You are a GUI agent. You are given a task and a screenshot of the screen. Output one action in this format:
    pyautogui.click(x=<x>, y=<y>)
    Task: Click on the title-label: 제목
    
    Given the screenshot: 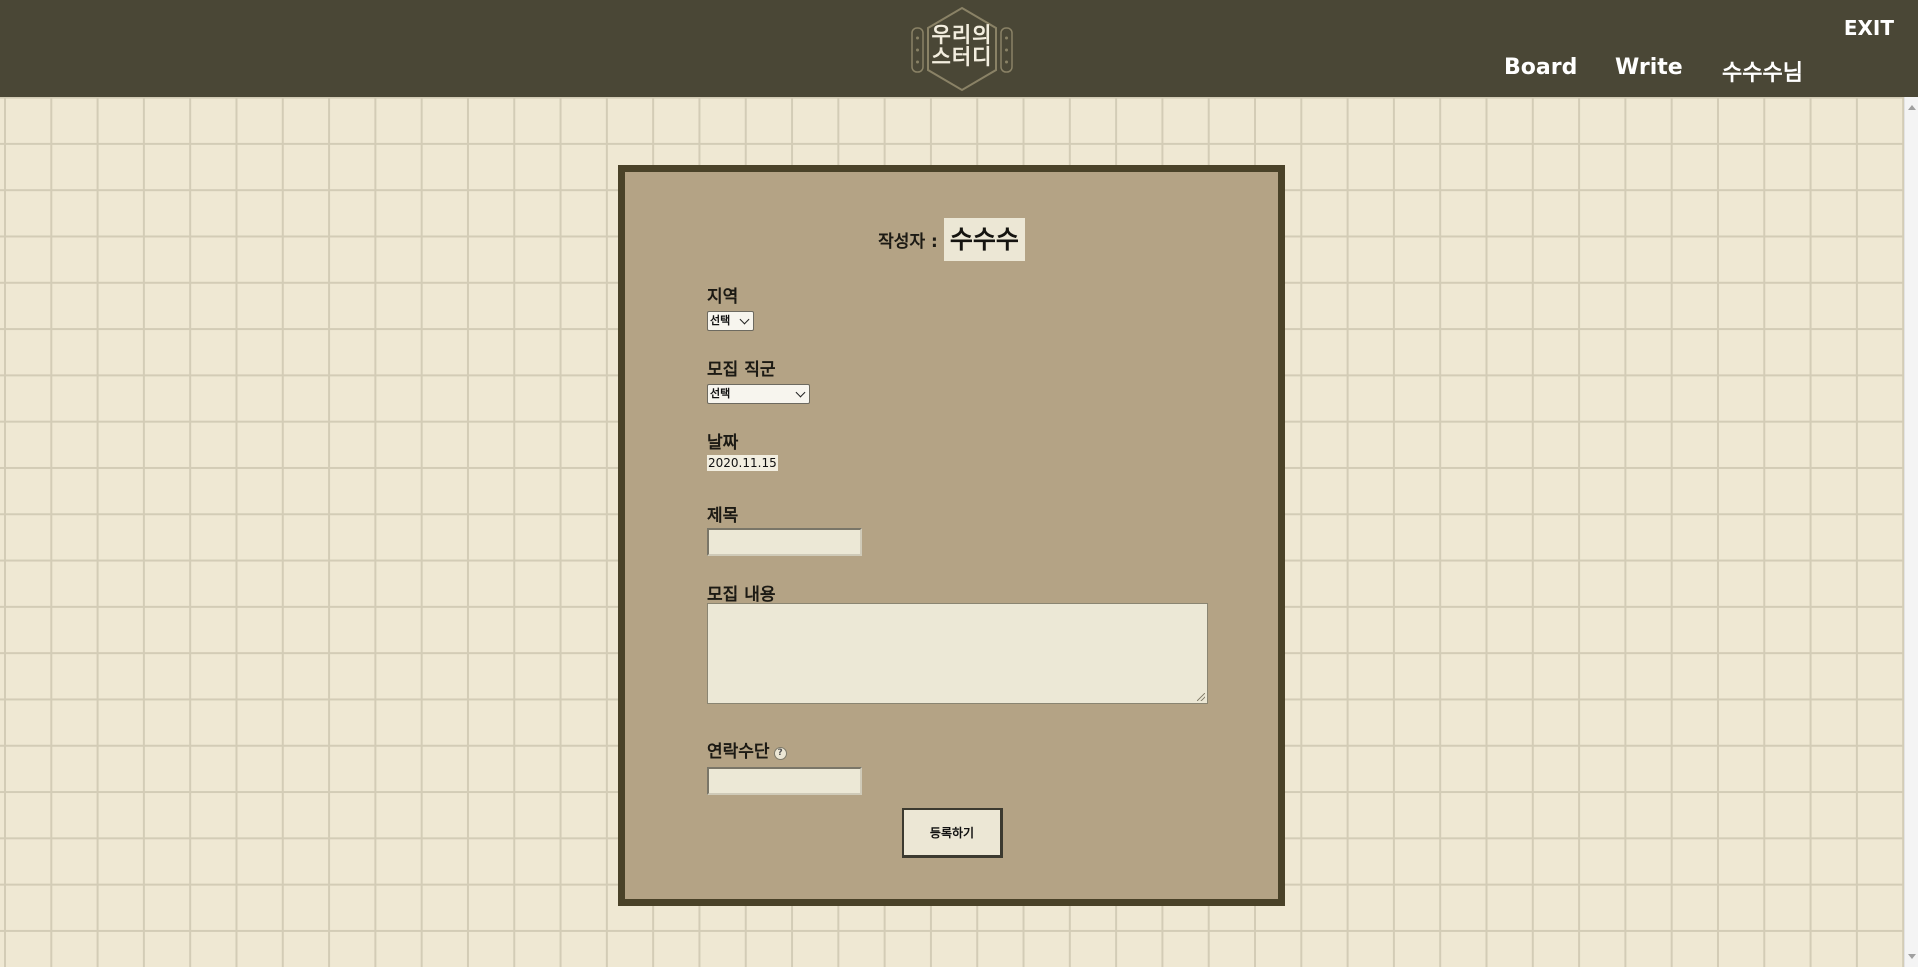 What is the action you would take?
    pyautogui.click(x=723, y=516)
    